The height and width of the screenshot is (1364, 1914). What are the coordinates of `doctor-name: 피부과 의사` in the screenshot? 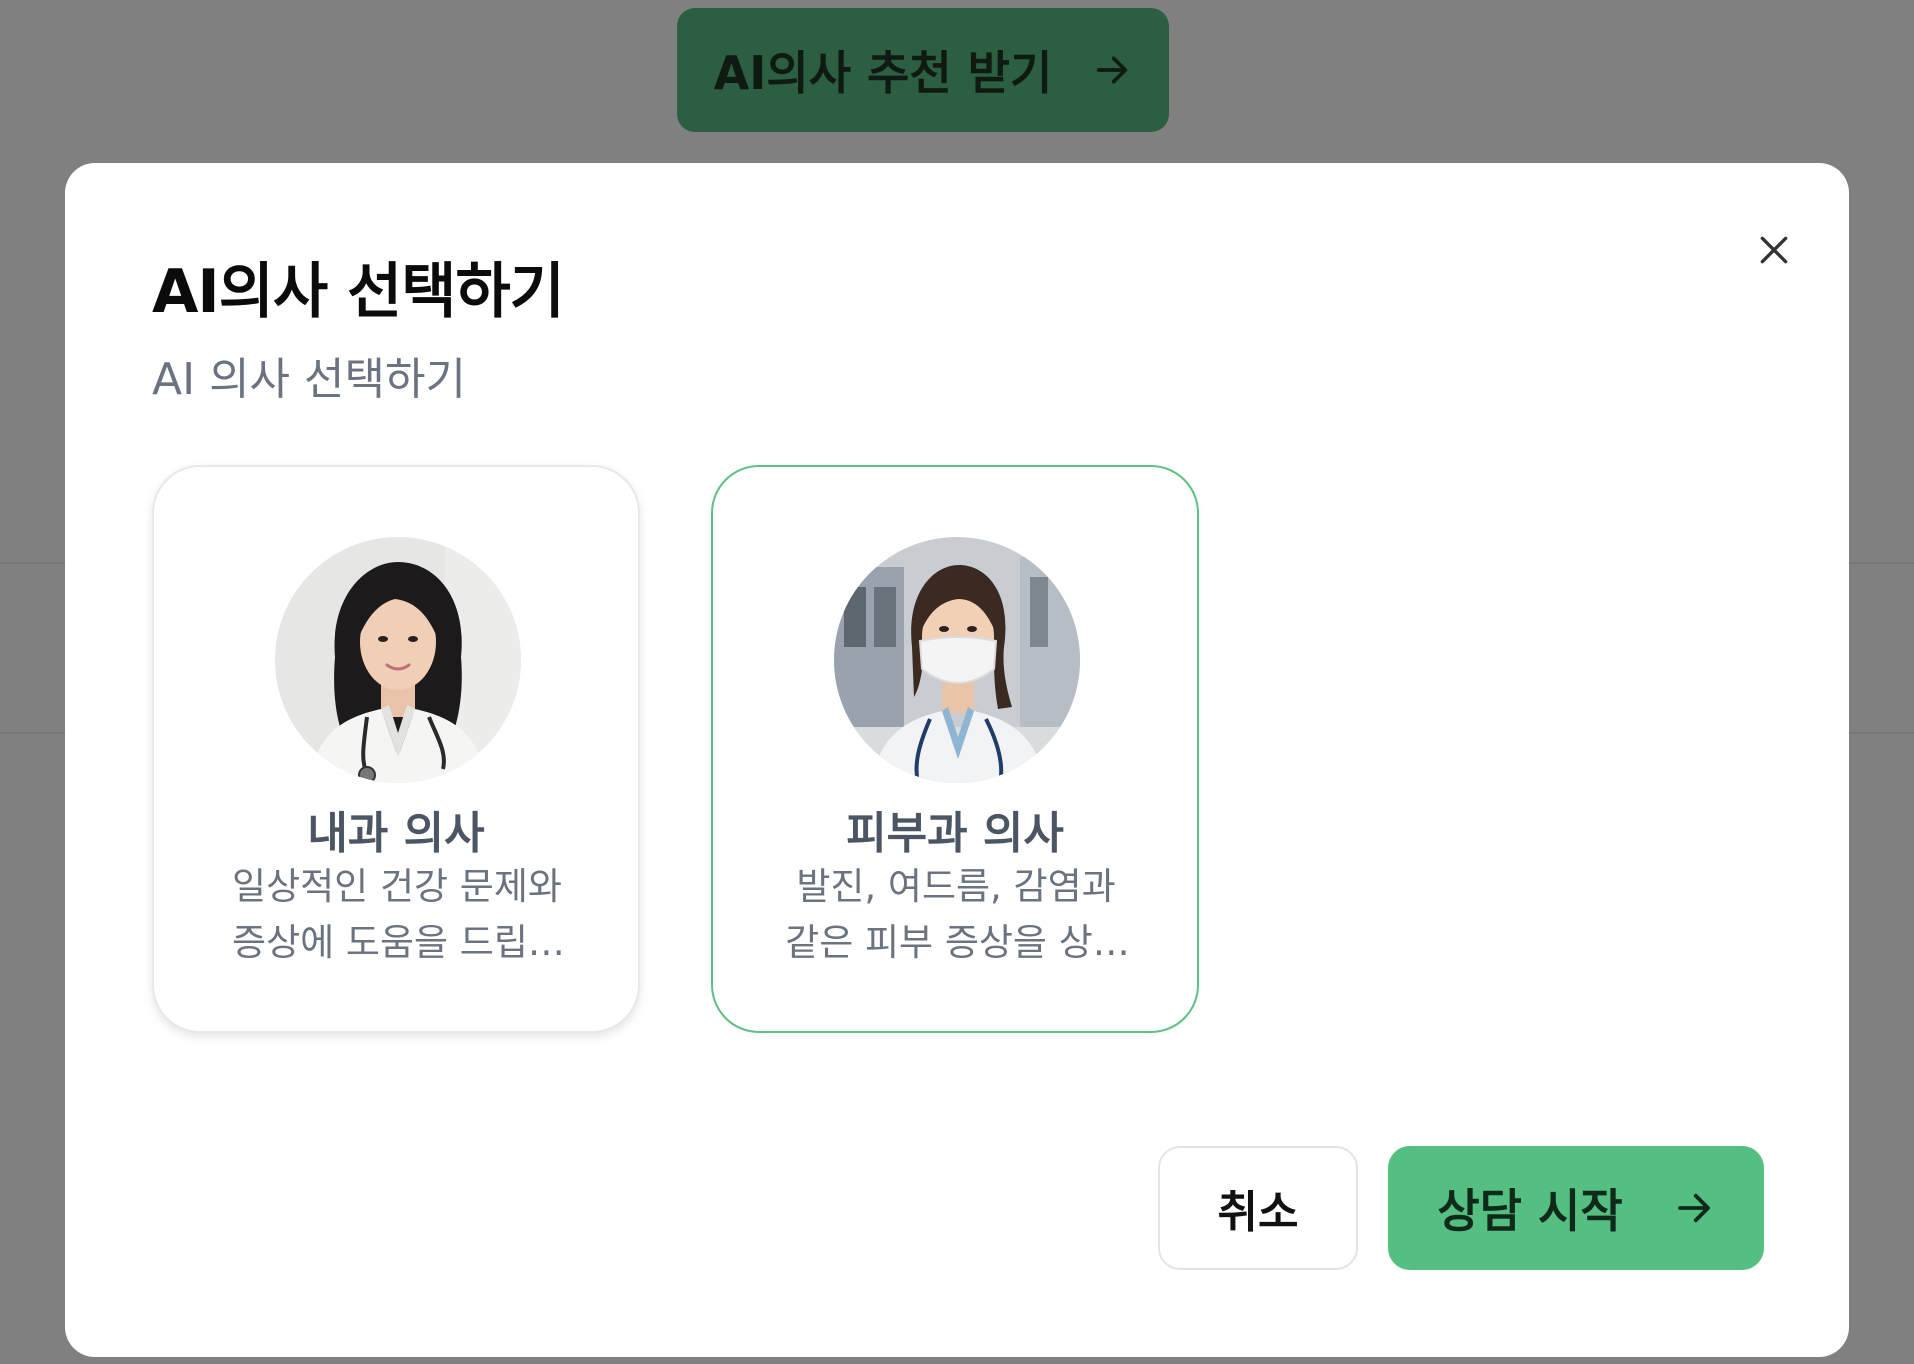 It's located at (955, 833).